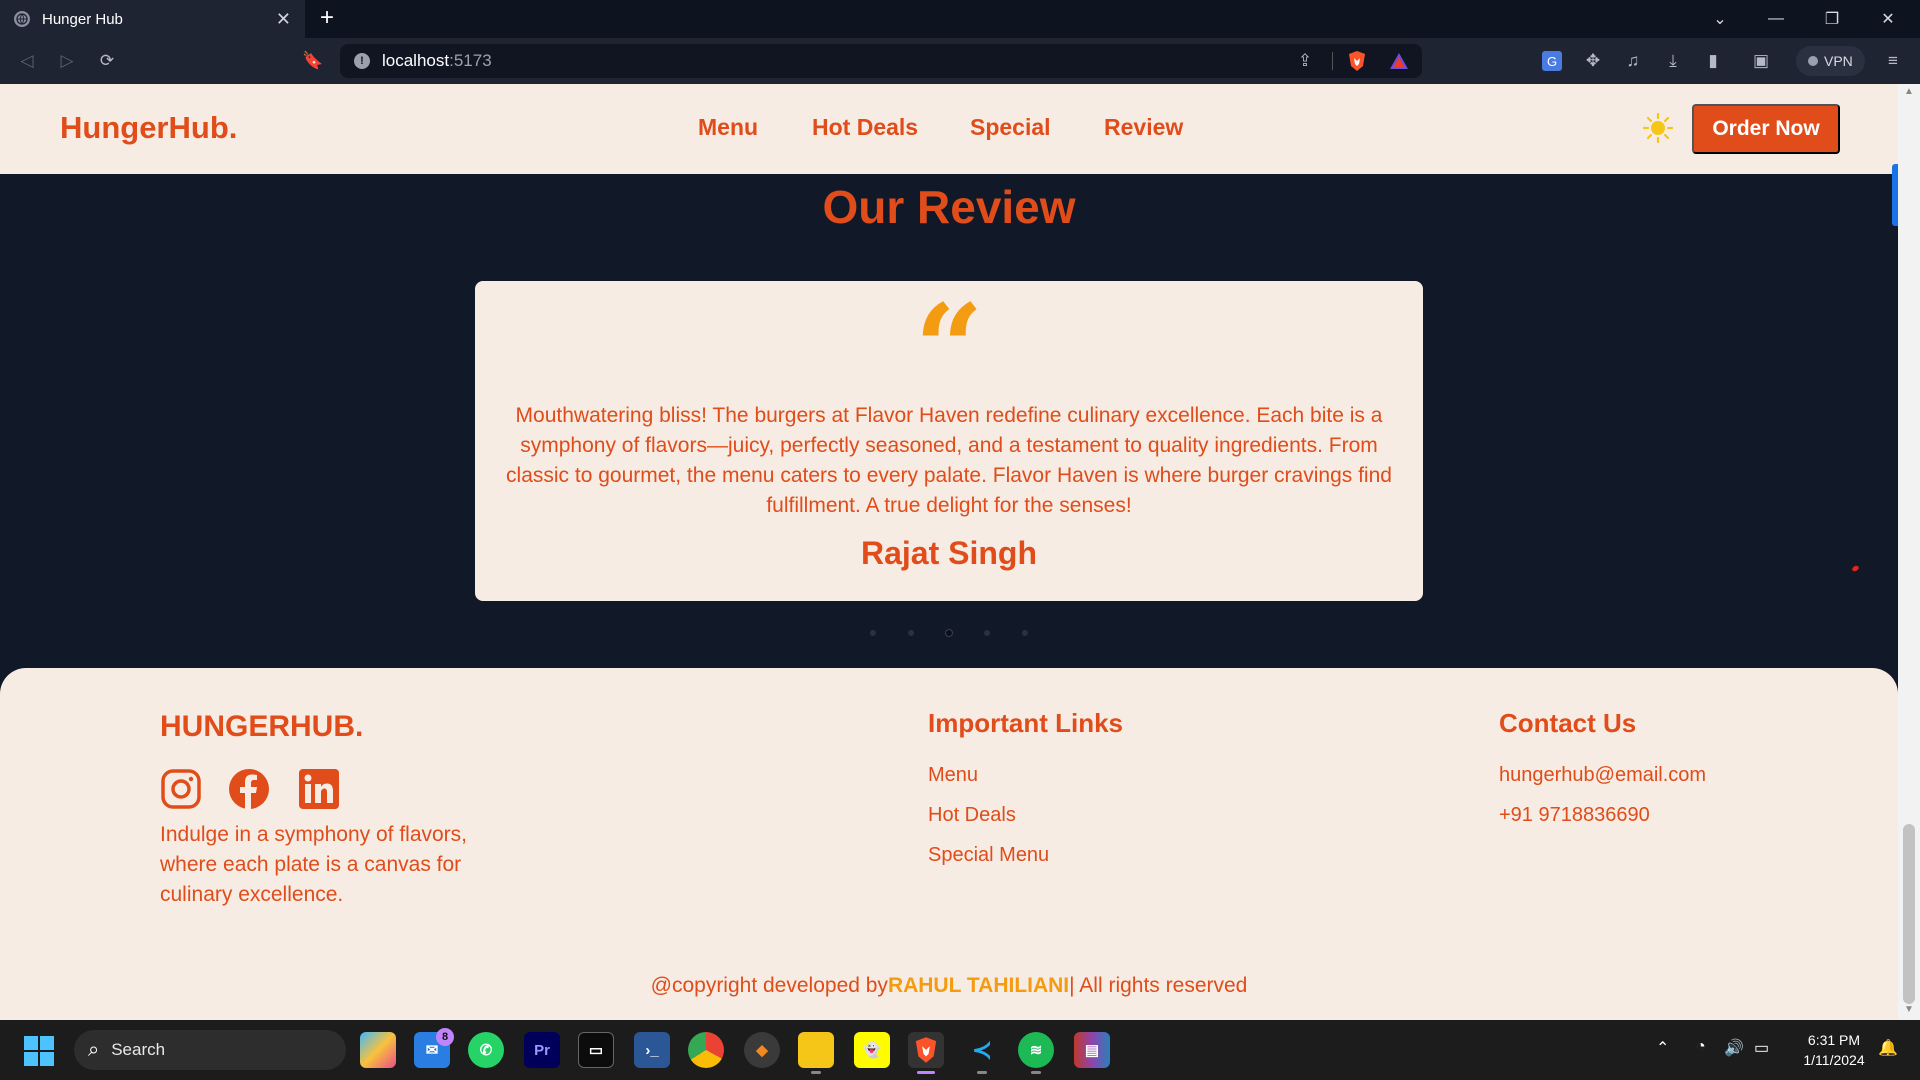 The height and width of the screenshot is (1080, 1920). What do you see at coordinates (1713, 61) in the screenshot?
I see `sidebar-icon: ▮` at bounding box center [1713, 61].